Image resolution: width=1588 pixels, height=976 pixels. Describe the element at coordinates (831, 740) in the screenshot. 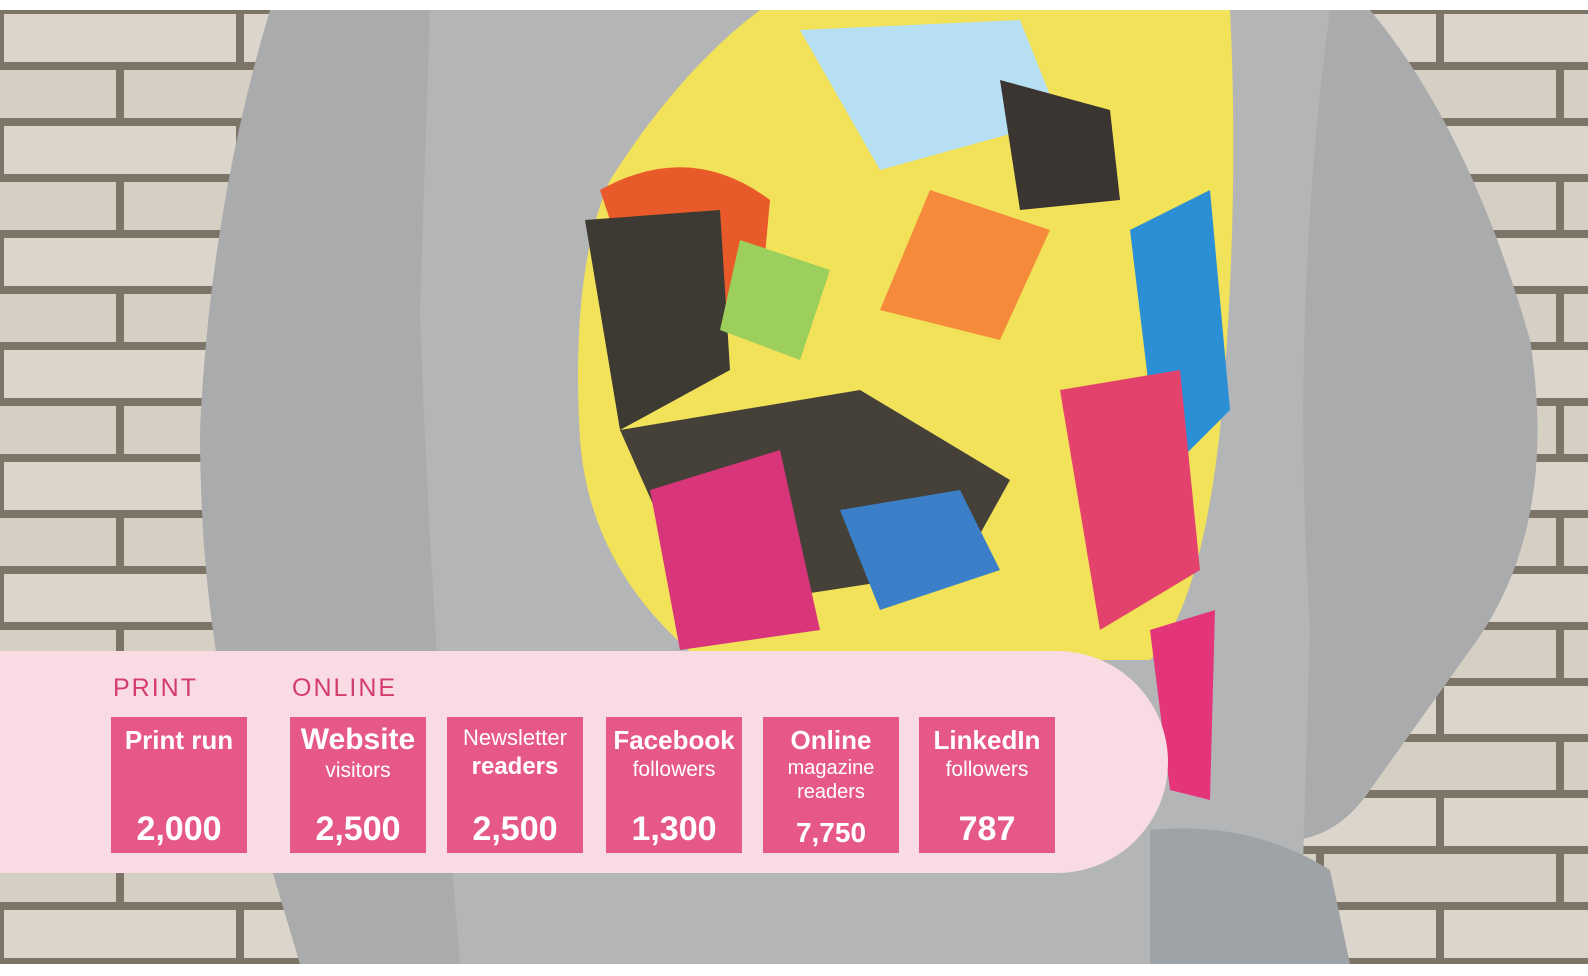

I see `stat-label: Online` at that location.